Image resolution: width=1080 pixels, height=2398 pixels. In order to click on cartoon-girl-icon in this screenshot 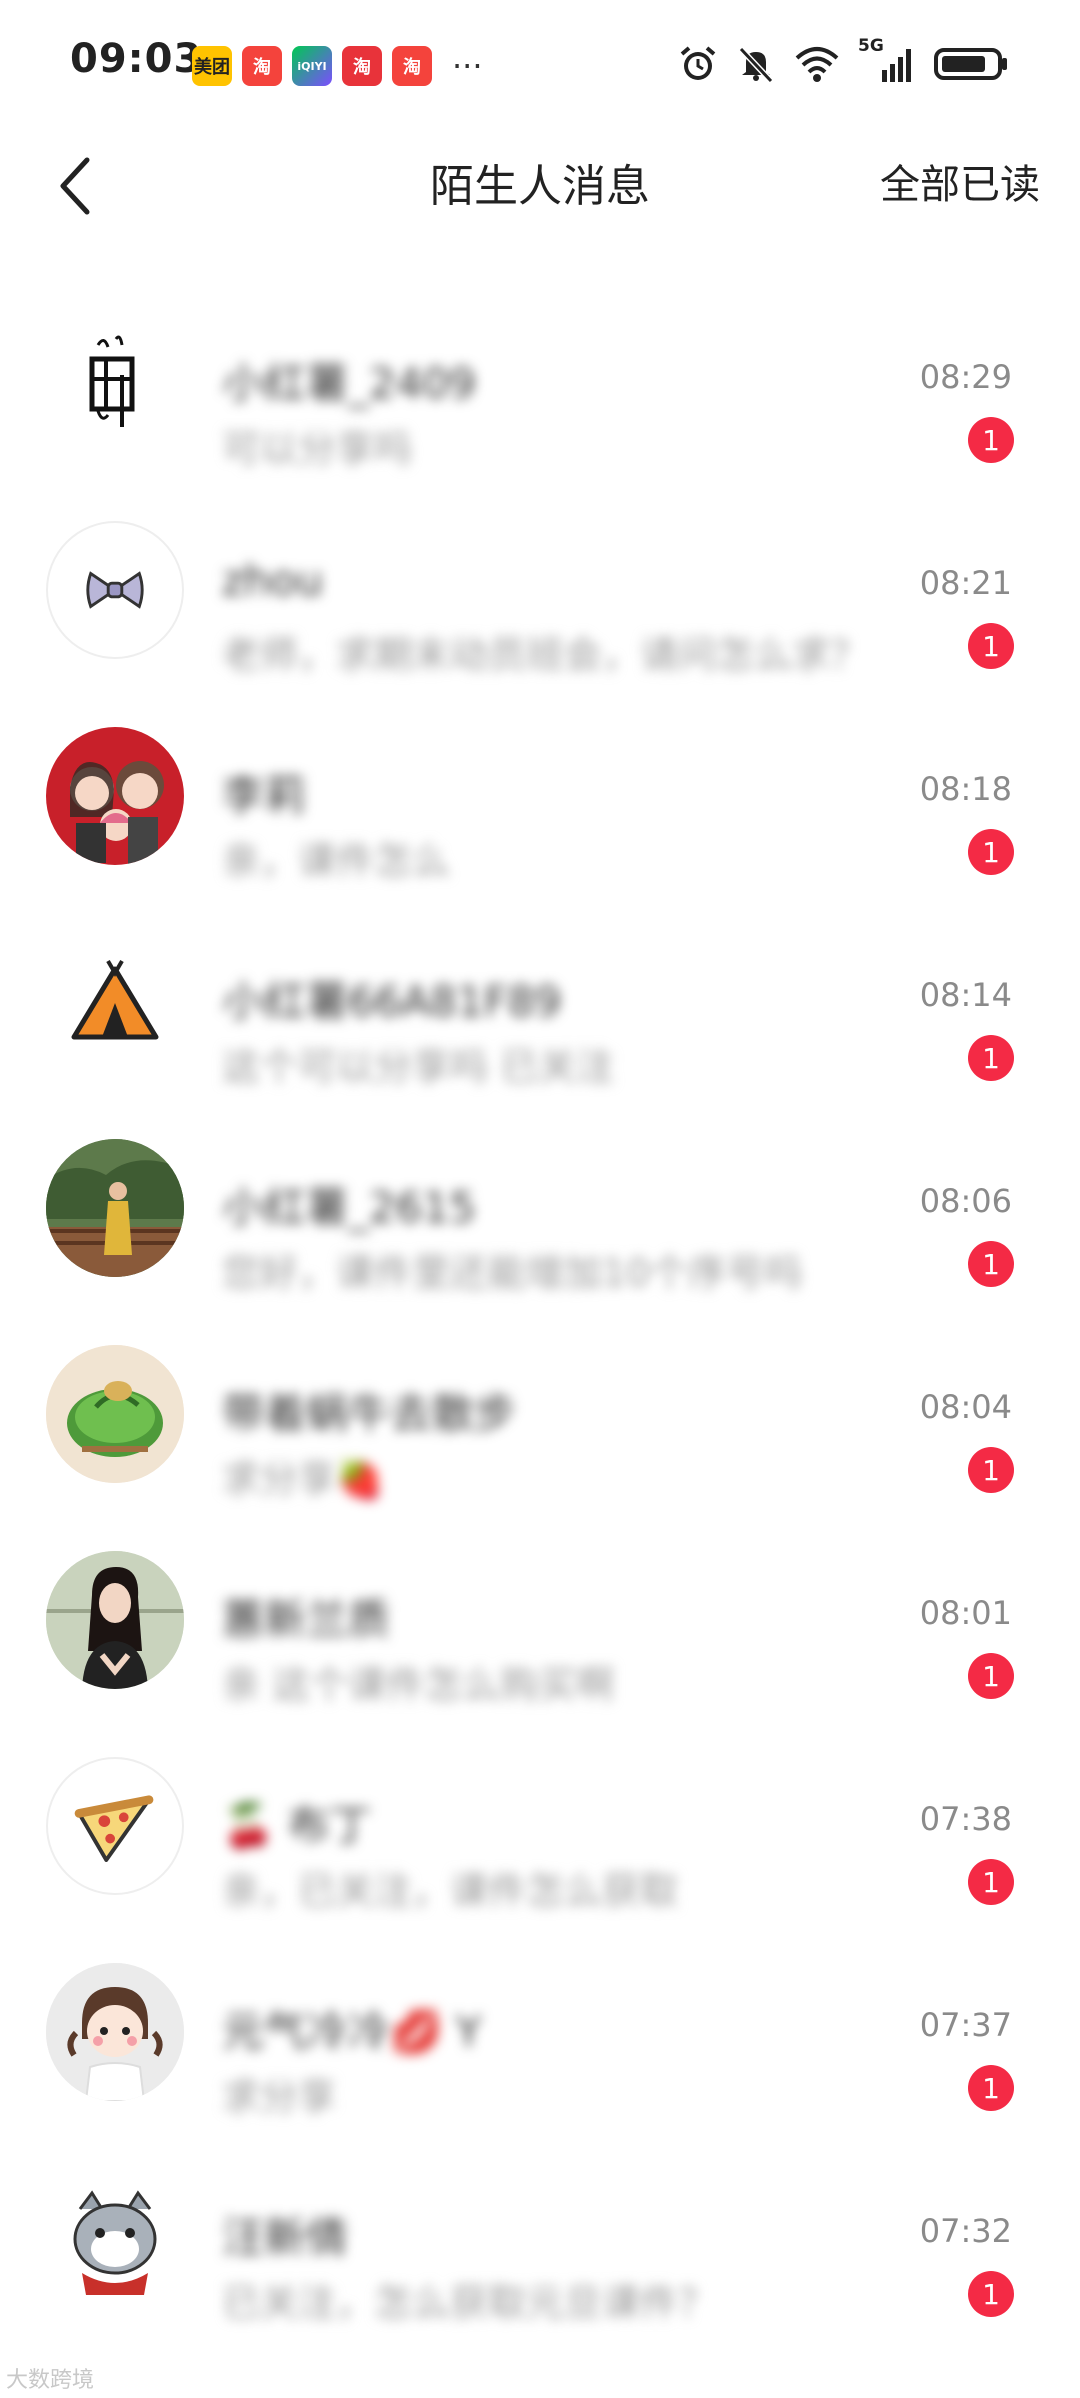, I will do `click(115, 2032)`.